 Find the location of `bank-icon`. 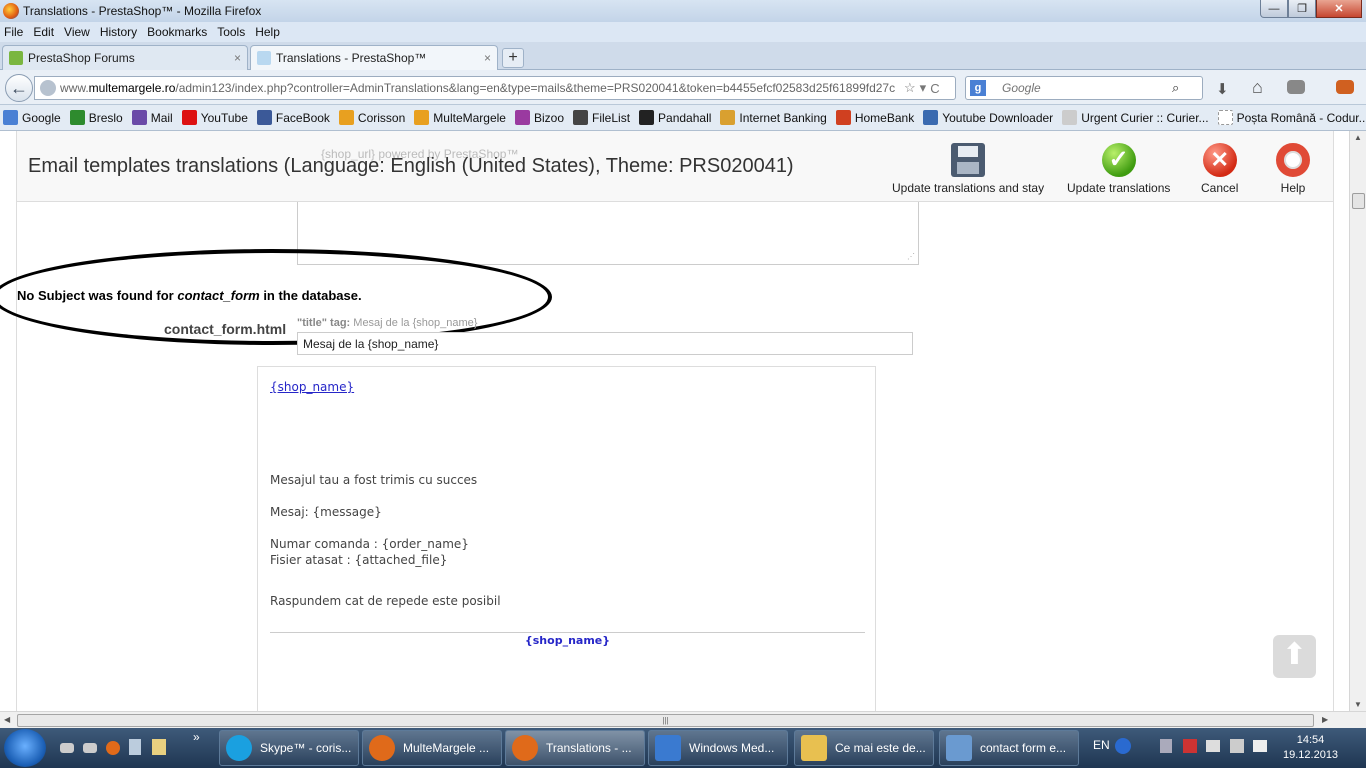

bank-icon is located at coordinates (728, 117).